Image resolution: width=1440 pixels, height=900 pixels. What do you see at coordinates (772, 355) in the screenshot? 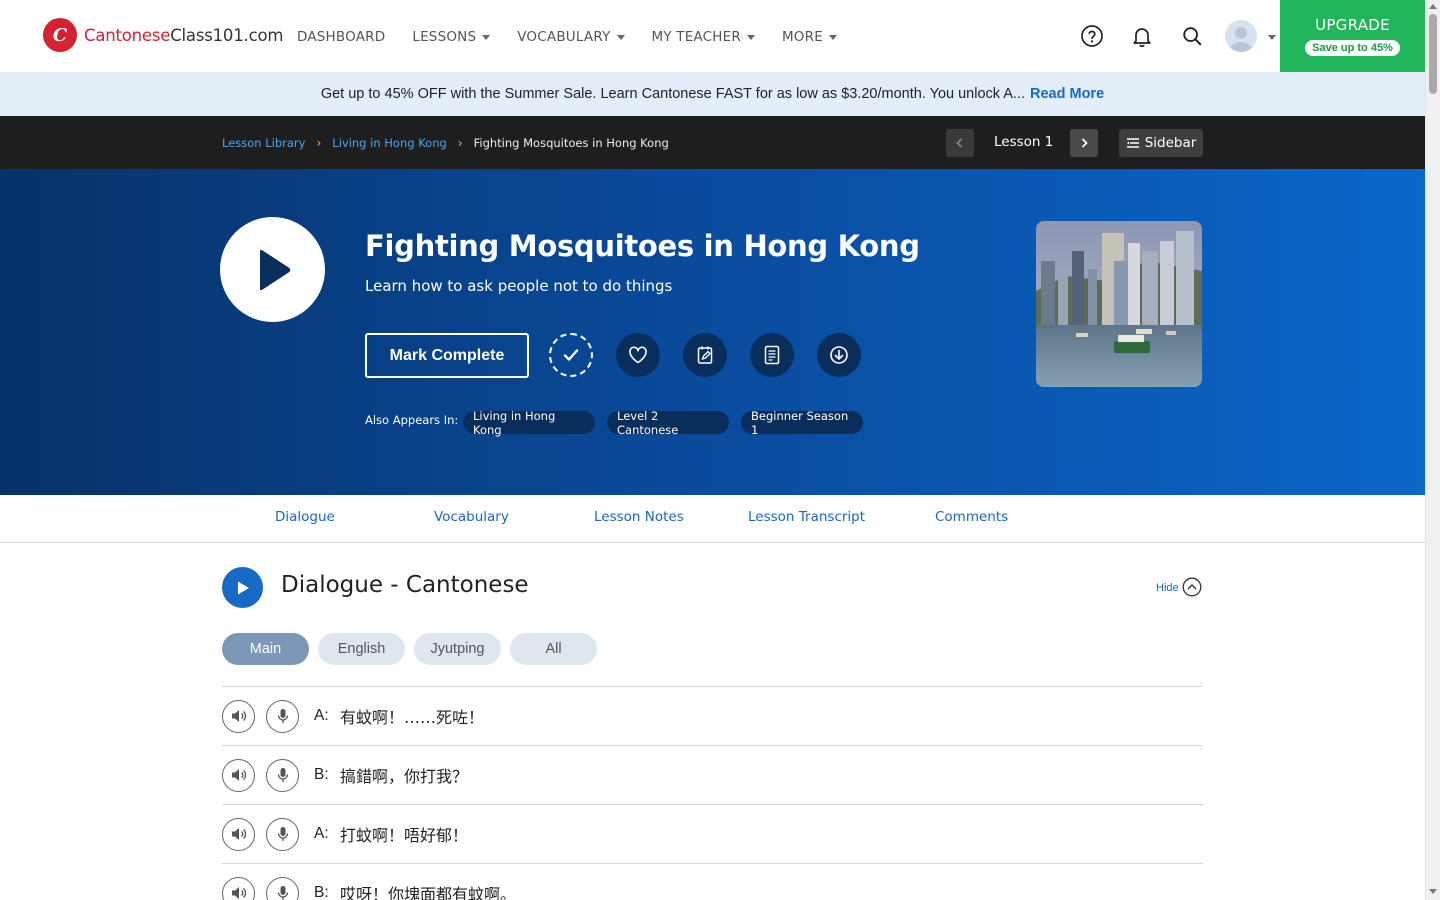
I see `pdf-icon` at bounding box center [772, 355].